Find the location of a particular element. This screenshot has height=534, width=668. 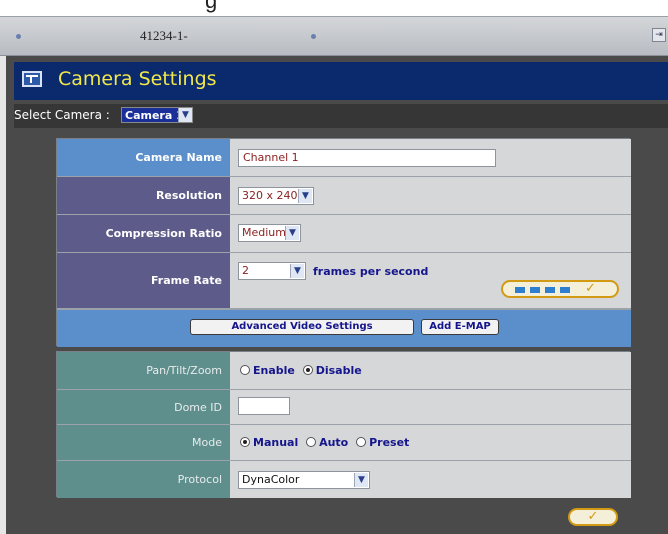

resolution-select: 320 x 240 ▼ is located at coordinates (276, 196).